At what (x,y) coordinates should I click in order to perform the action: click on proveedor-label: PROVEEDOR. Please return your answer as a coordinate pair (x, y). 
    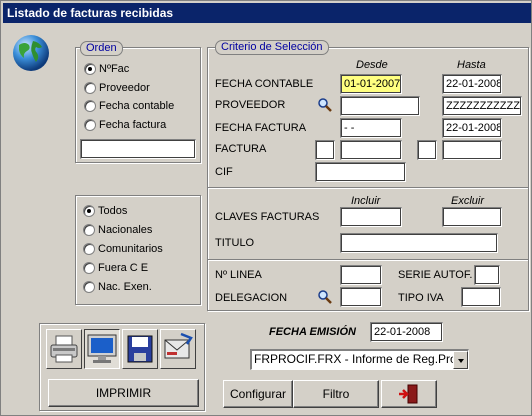
    Looking at the image, I should click on (250, 105).